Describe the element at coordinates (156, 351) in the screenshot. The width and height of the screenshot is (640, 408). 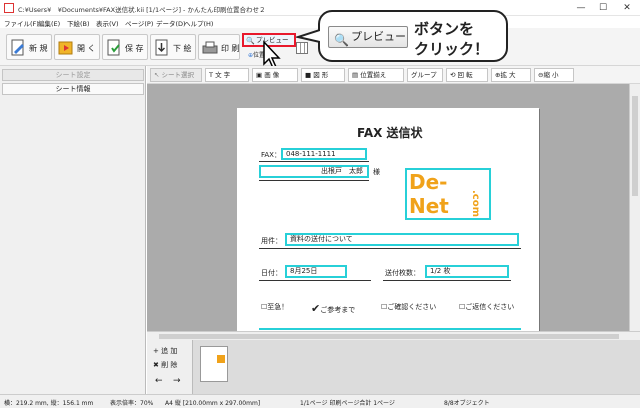
I see `plus-icon: +` at that location.